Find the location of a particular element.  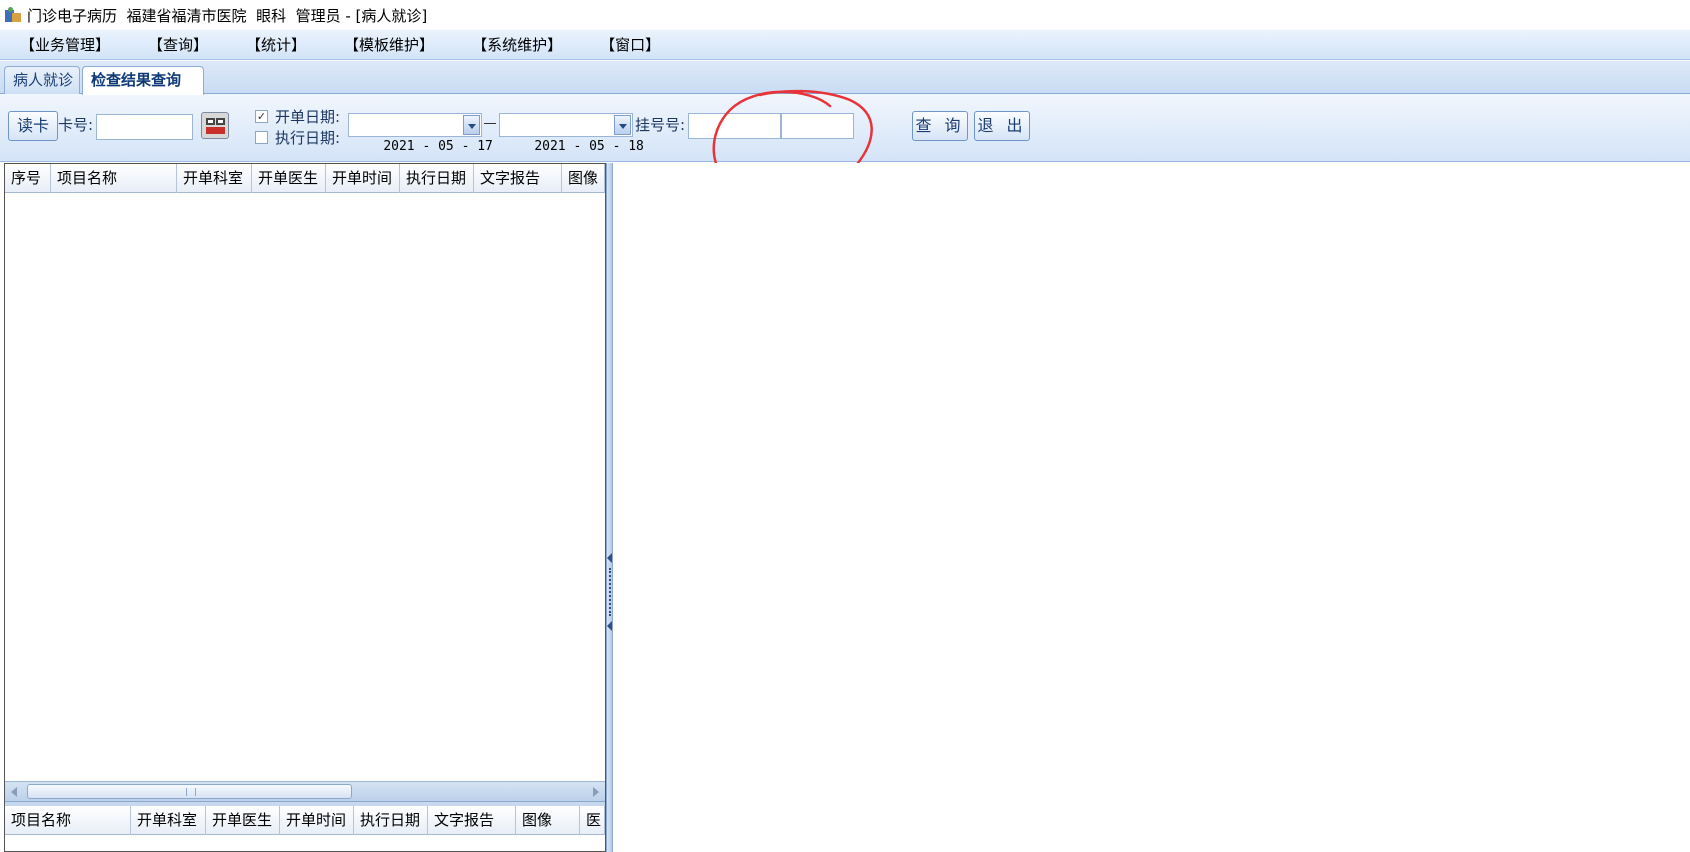

title-bar: 门诊电子病历 福建省福清市医院 眼科 管理员 - [病人就诊] is located at coordinates (845, 15).